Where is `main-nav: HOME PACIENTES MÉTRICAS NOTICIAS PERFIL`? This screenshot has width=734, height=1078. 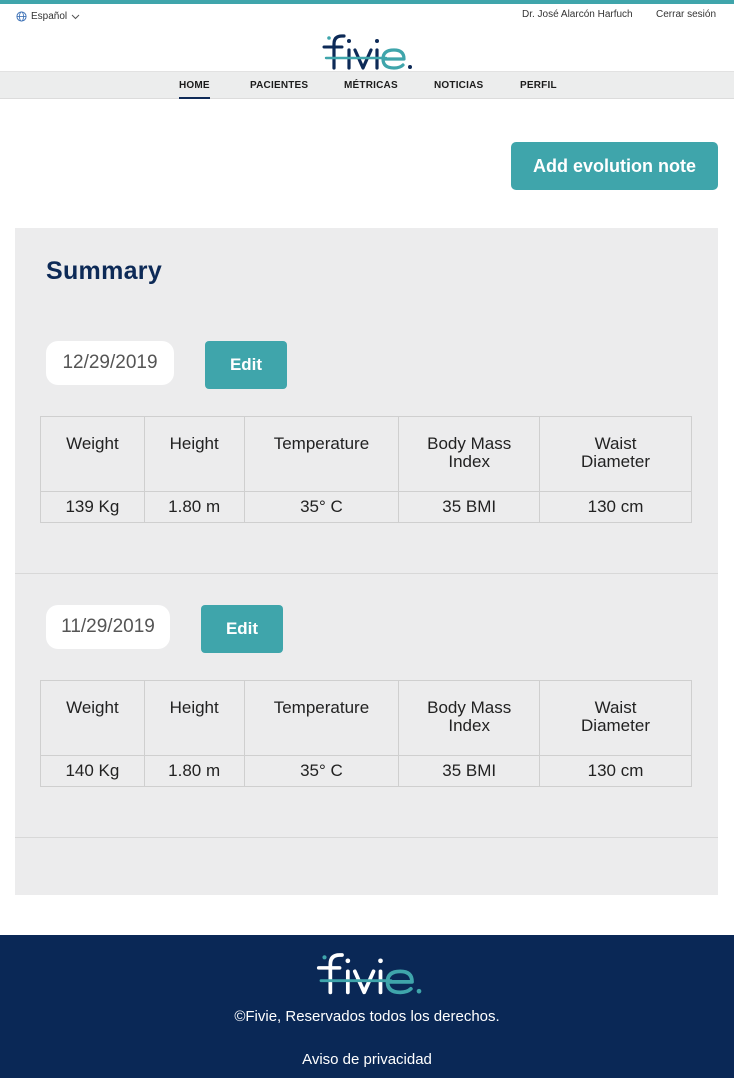
main-nav: HOME PACIENTES MÉTRICAS NOTICIAS PERFIL is located at coordinates (367, 85).